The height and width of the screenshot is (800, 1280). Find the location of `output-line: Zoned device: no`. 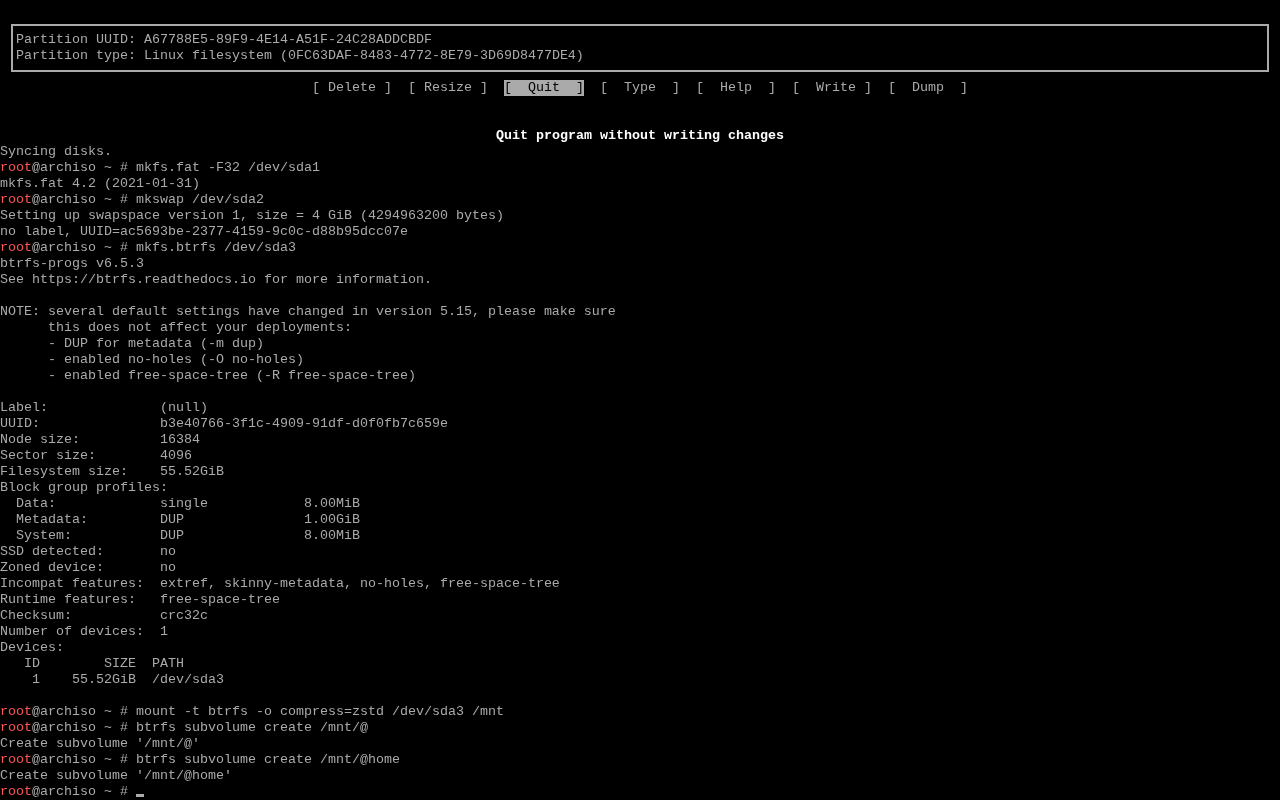

output-line: Zoned device: no is located at coordinates (88, 568).